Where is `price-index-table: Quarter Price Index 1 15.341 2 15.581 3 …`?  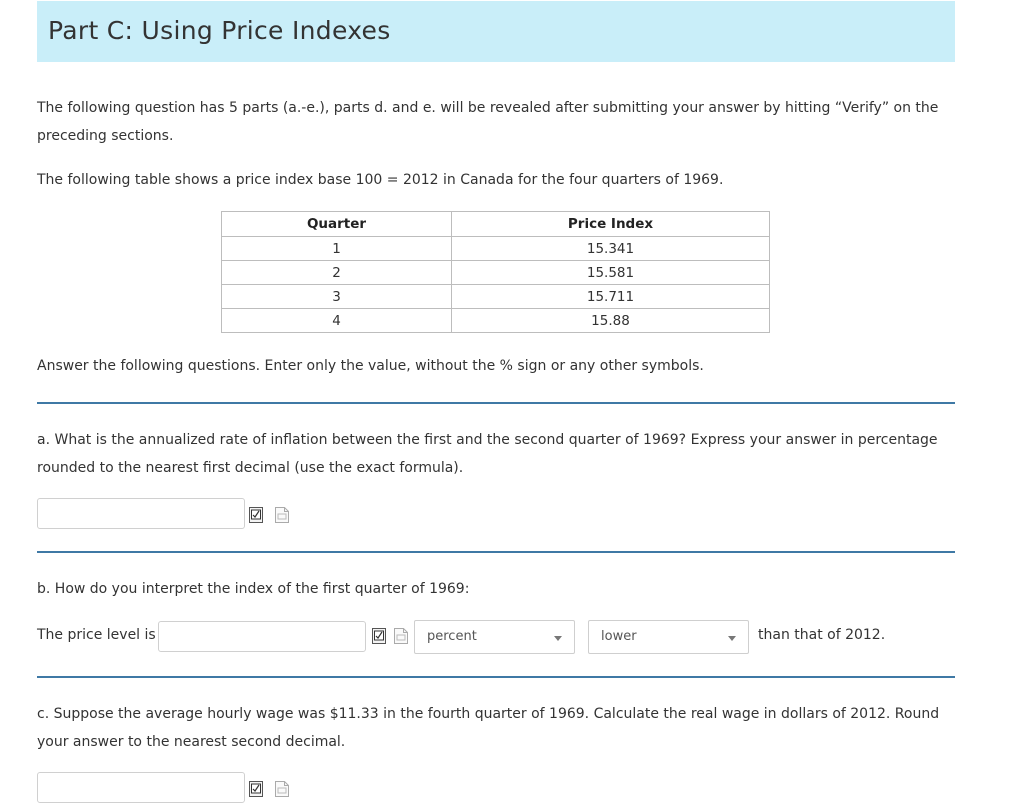 price-index-table: Quarter Price Index 1 15.341 2 15.581 3 … is located at coordinates (495, 272).